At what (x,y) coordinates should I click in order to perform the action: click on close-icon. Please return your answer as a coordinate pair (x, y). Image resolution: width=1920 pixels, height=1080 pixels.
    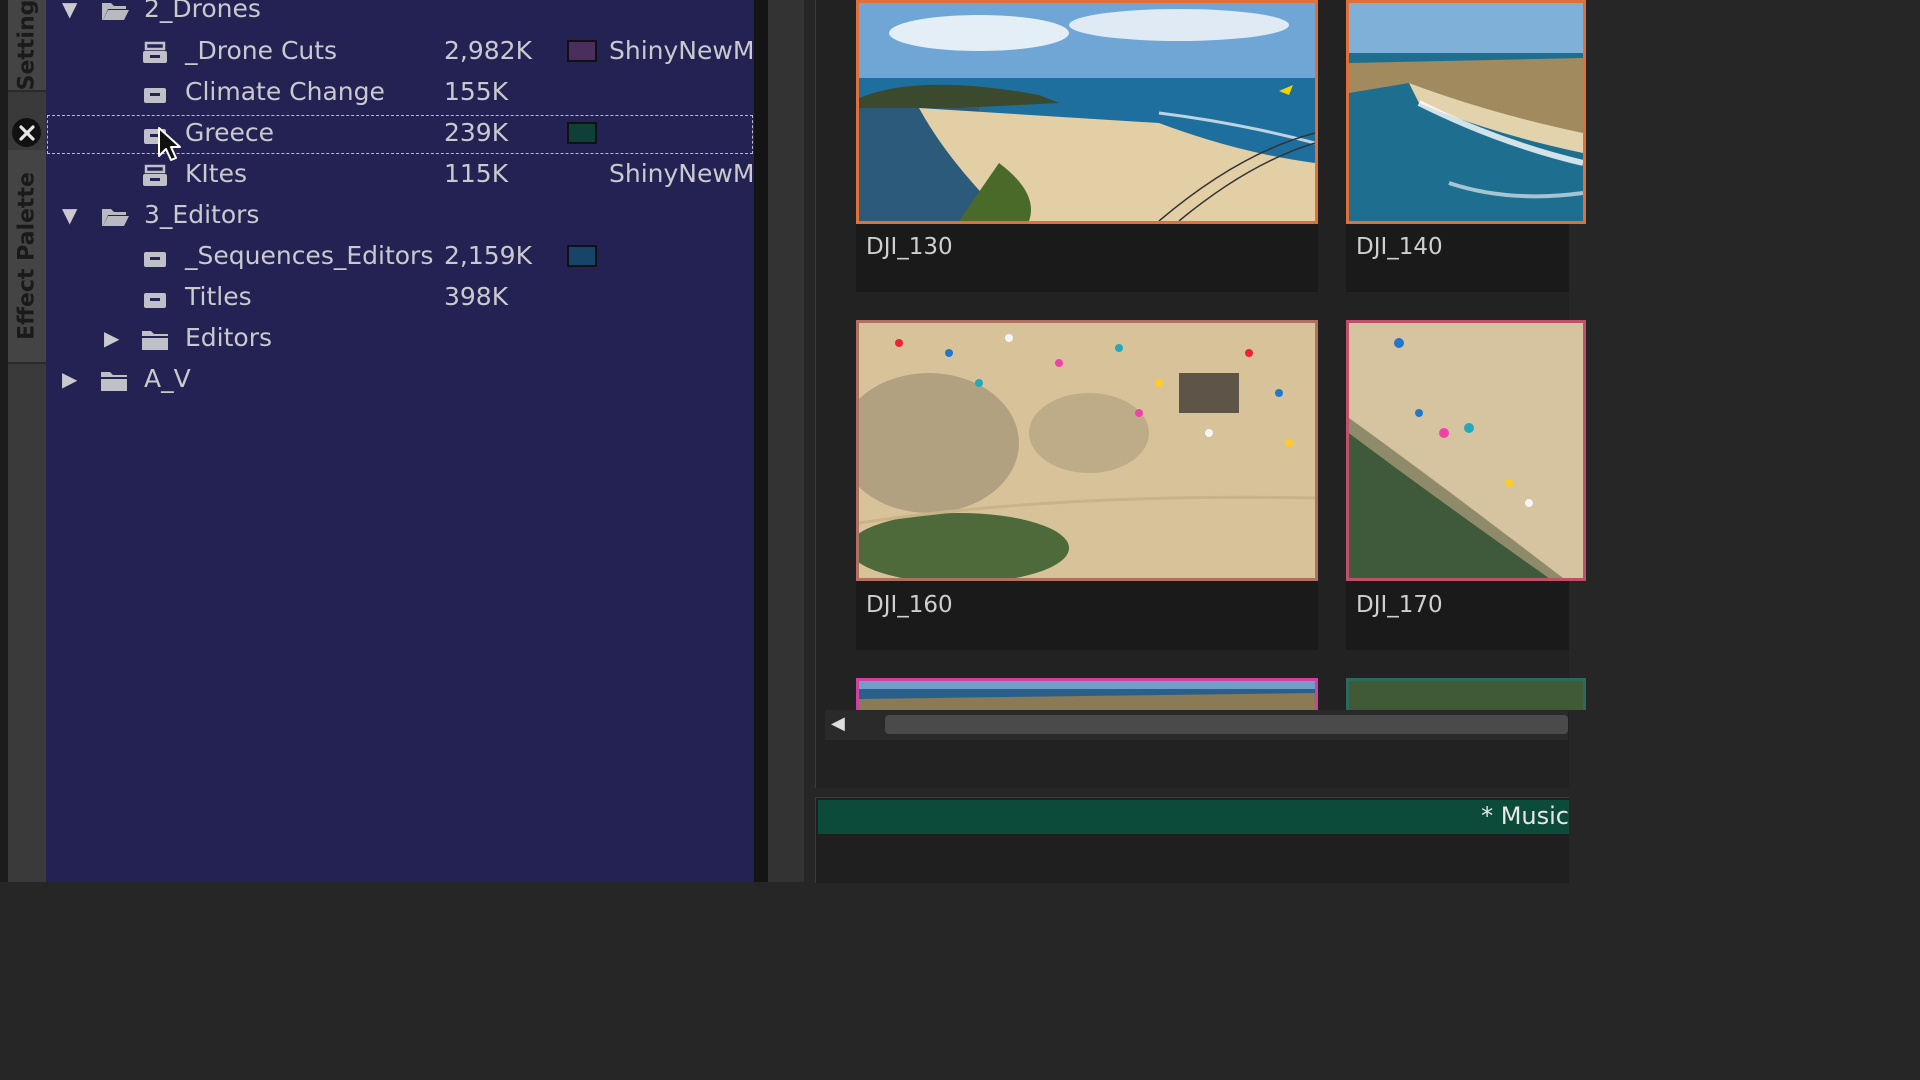
    Looking at the image, I should click on (26, 132).